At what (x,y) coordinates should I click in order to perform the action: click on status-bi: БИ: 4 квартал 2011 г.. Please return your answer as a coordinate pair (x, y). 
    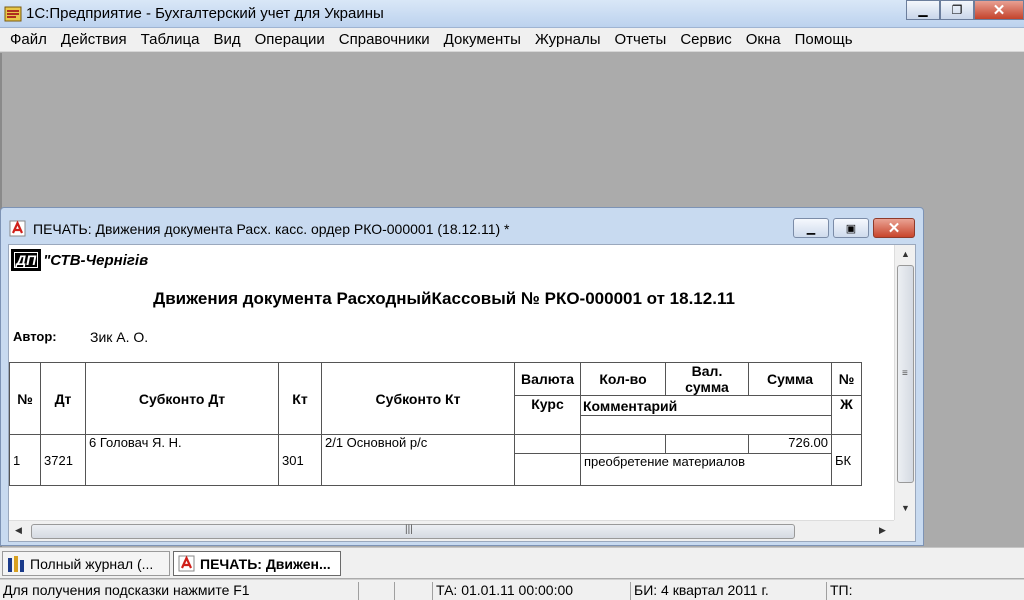
    Looking at the image, I should click on (728, 591).